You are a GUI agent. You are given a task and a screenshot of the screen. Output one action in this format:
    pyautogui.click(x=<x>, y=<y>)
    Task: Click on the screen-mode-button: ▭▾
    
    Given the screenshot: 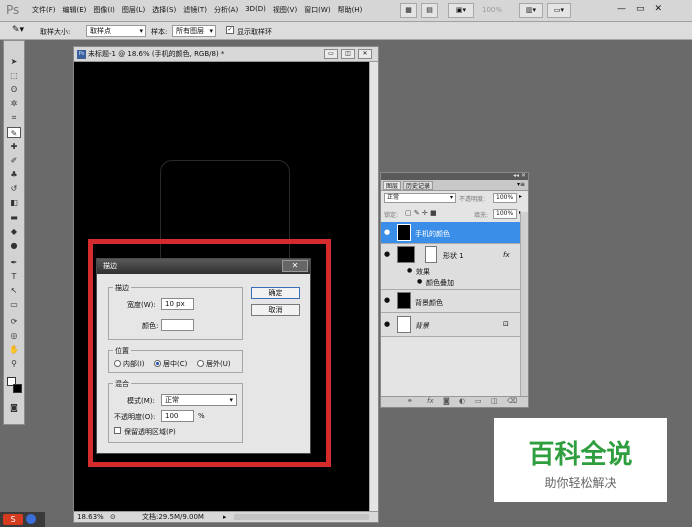 What is the action you would take?
    pyautogui.click(x=559, y=10)
    